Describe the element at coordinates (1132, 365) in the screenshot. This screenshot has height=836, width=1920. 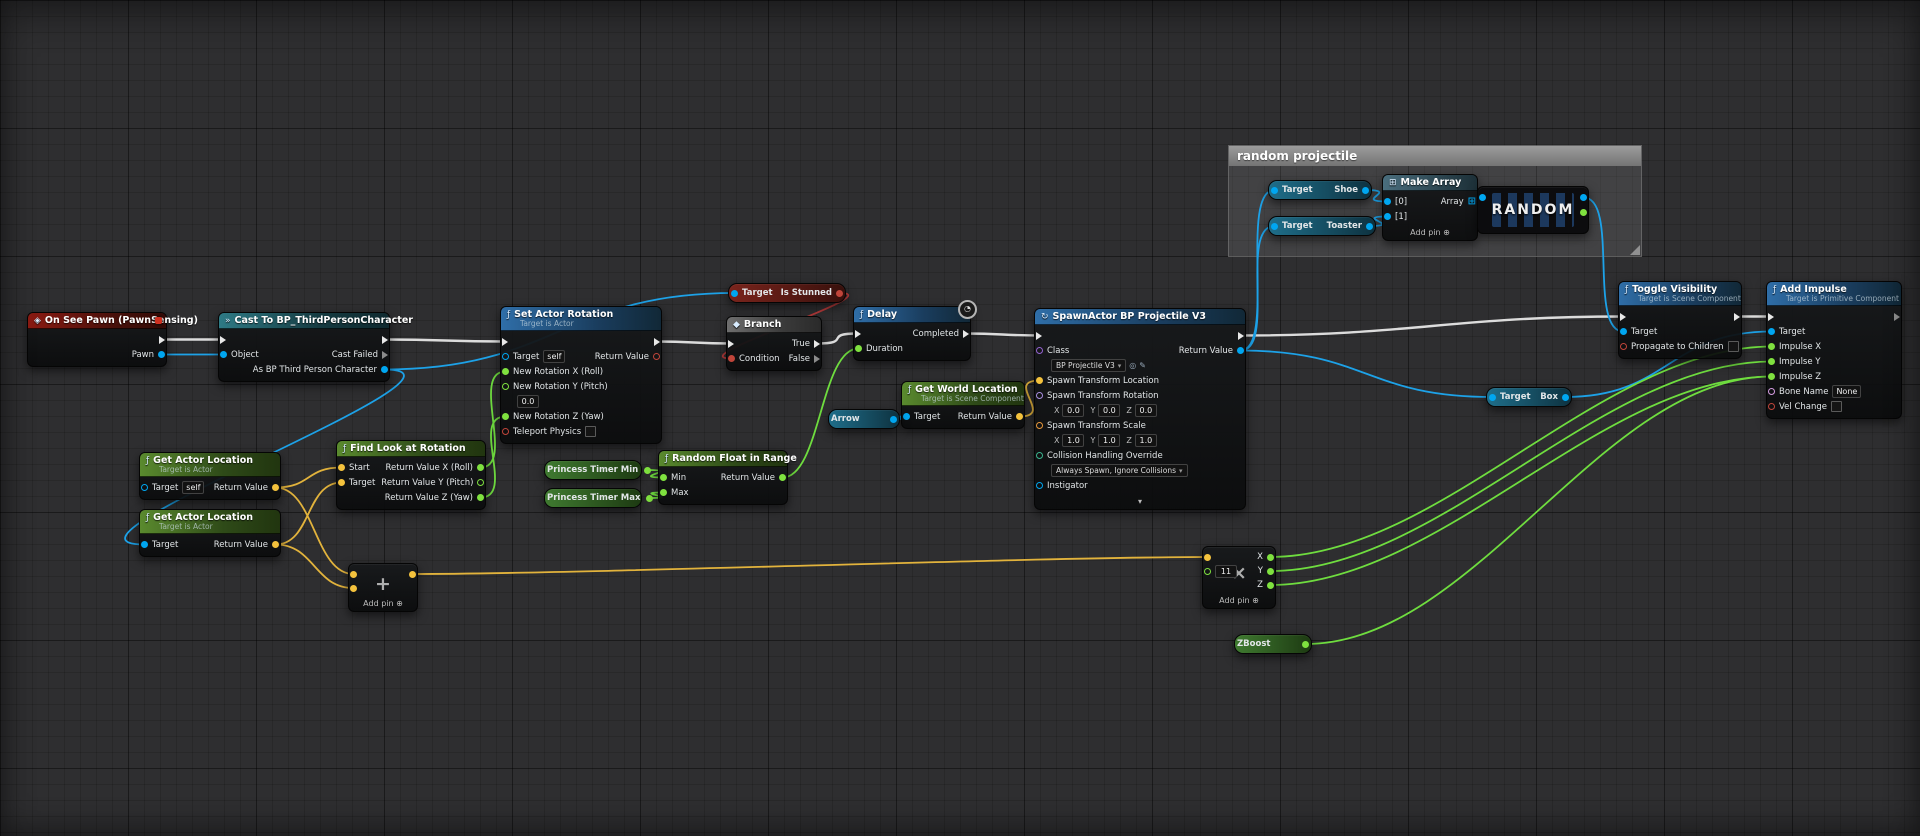
I see `picker-icon: ◎` at that location.